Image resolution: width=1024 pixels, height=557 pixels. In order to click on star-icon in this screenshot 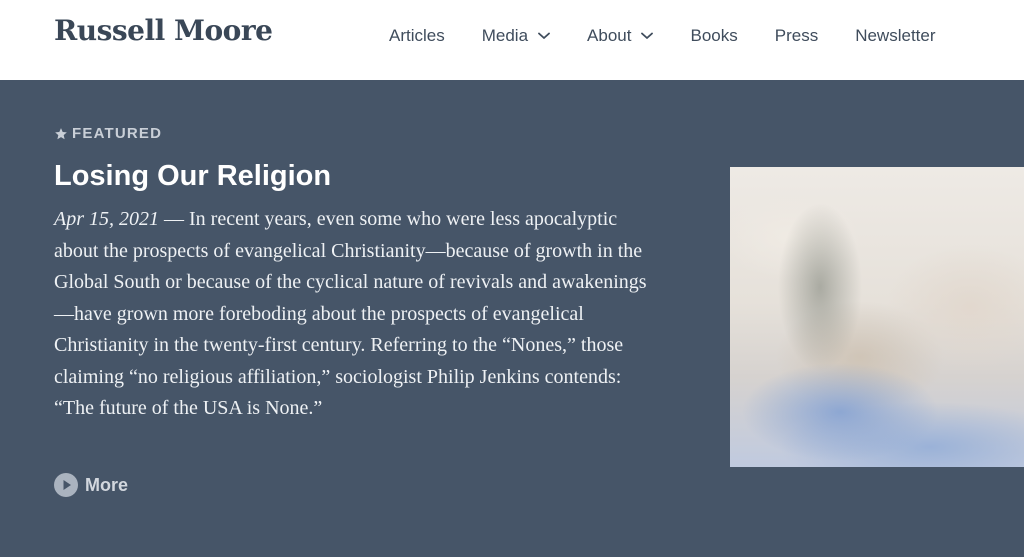, I will do `click(61, 133)`.